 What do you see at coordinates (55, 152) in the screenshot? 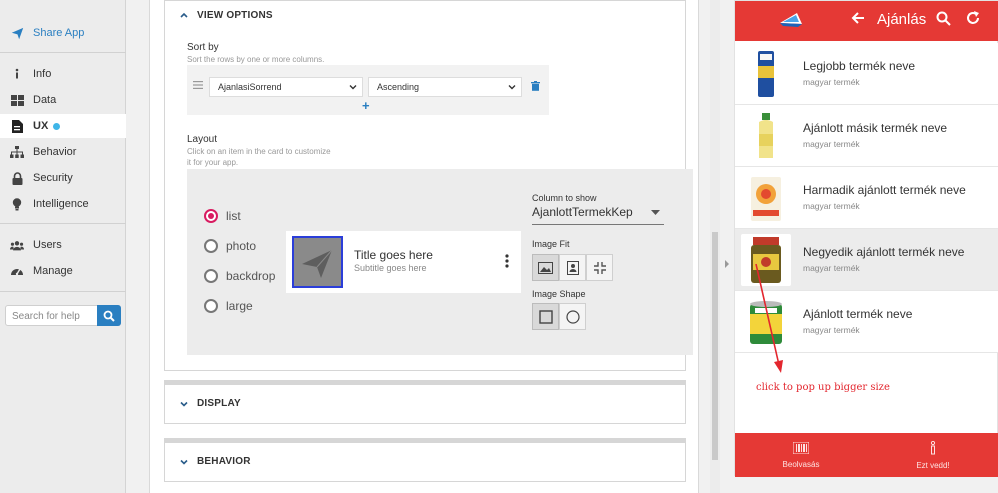
I see `nav-label: Behavior` at bounding box center [55, 152].